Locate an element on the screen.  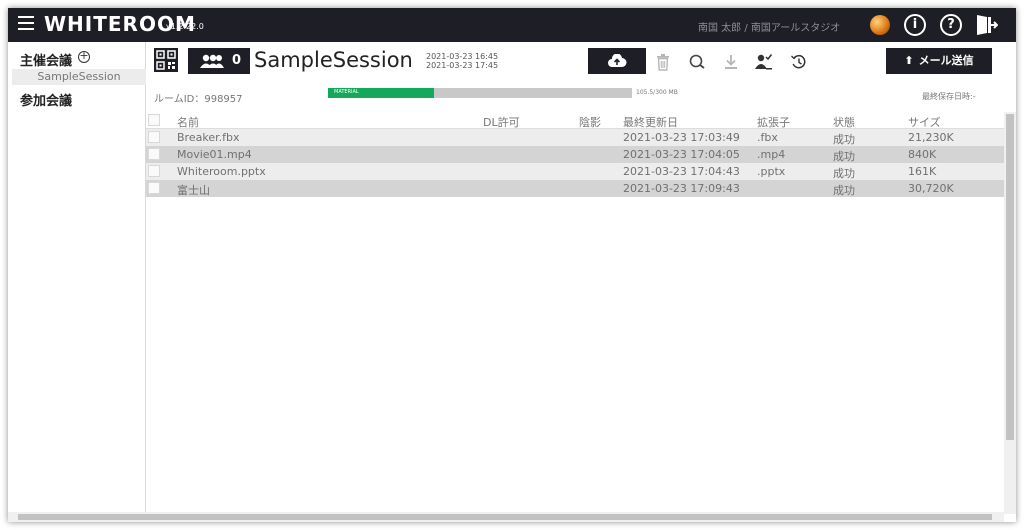
session-end-time: 2021-03-23 17:45 is located at coordinates (462, 65).